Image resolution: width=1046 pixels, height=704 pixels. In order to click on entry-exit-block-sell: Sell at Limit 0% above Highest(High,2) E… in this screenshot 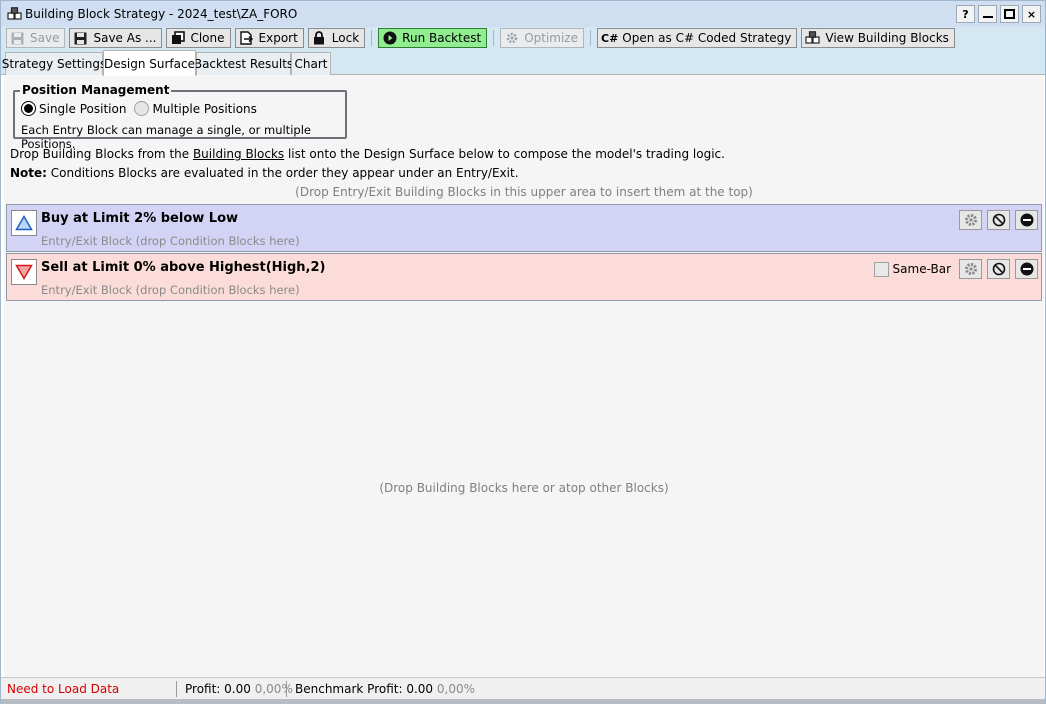, I will do `click(524, 277)`.